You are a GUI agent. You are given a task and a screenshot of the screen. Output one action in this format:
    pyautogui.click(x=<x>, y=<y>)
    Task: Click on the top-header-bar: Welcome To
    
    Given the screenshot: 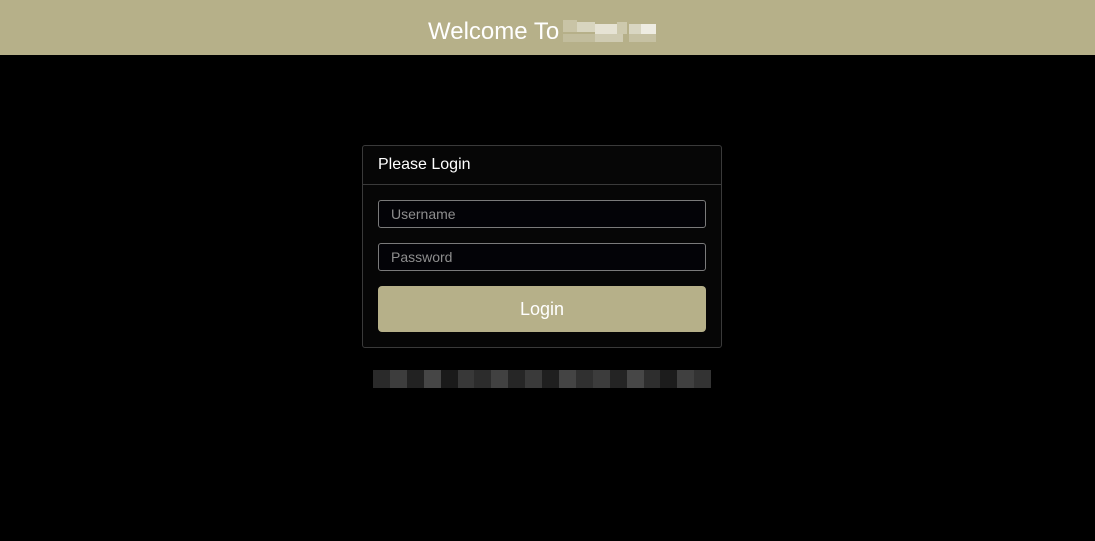 What is the action you would take?
    pyautogui.click(x=547, y=27)
    